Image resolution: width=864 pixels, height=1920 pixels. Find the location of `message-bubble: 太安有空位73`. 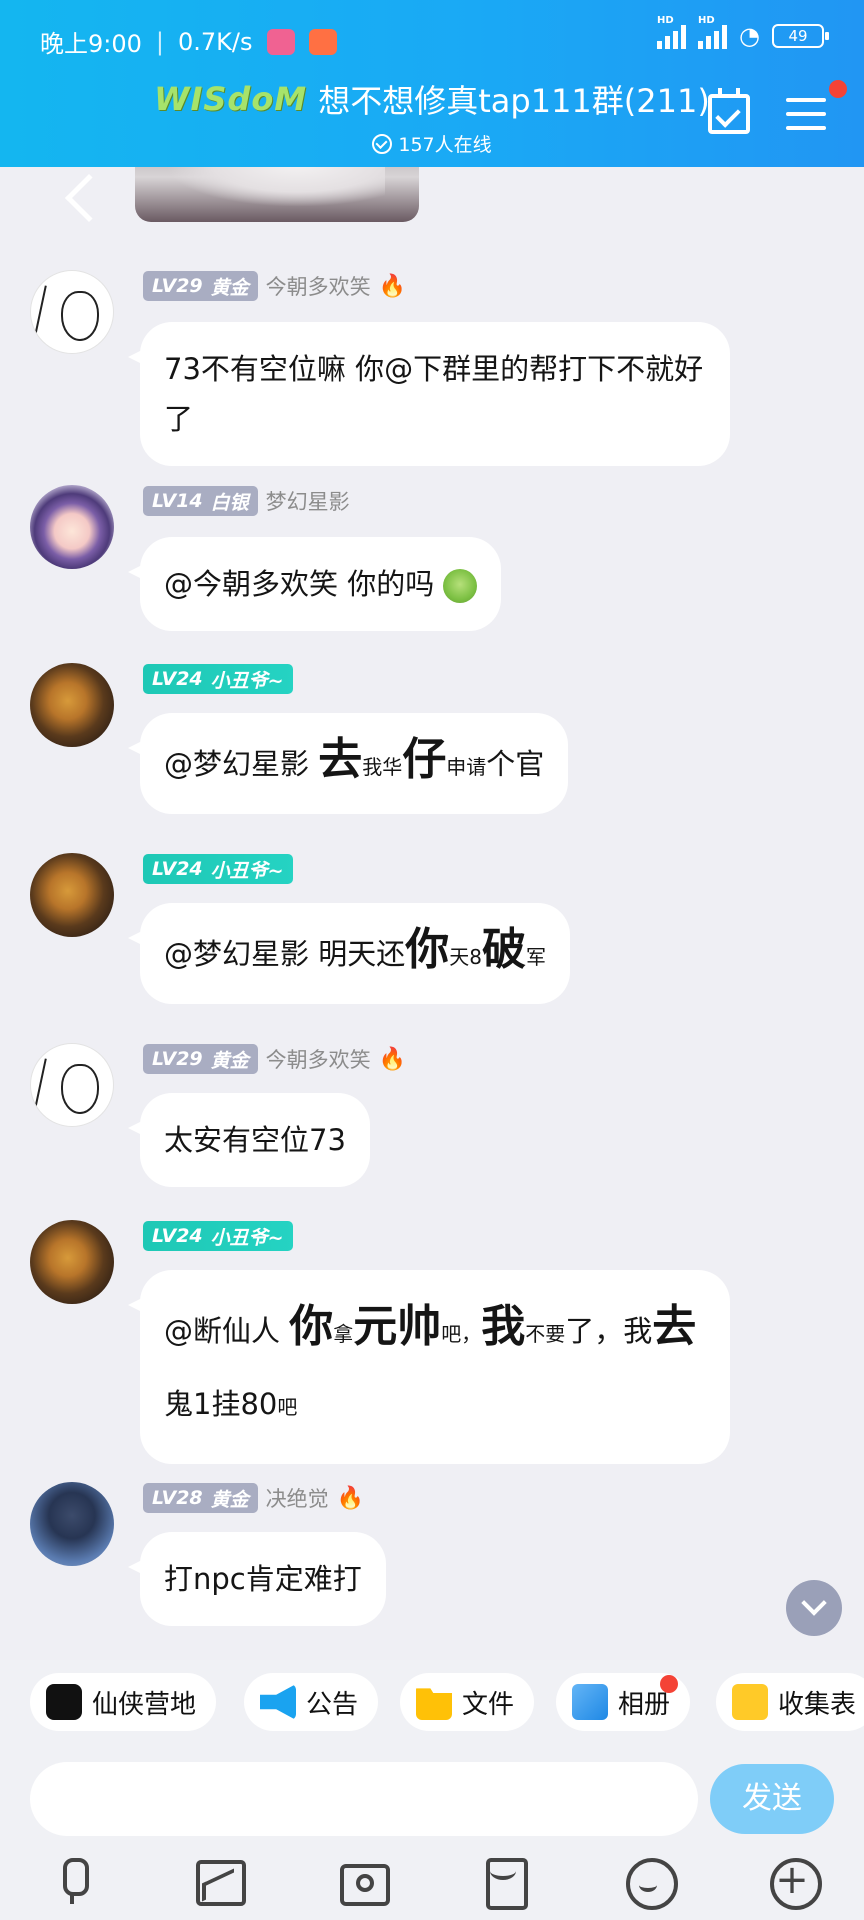

message-bubble: 太安有空位73 is located at coordinates (249, 1140).